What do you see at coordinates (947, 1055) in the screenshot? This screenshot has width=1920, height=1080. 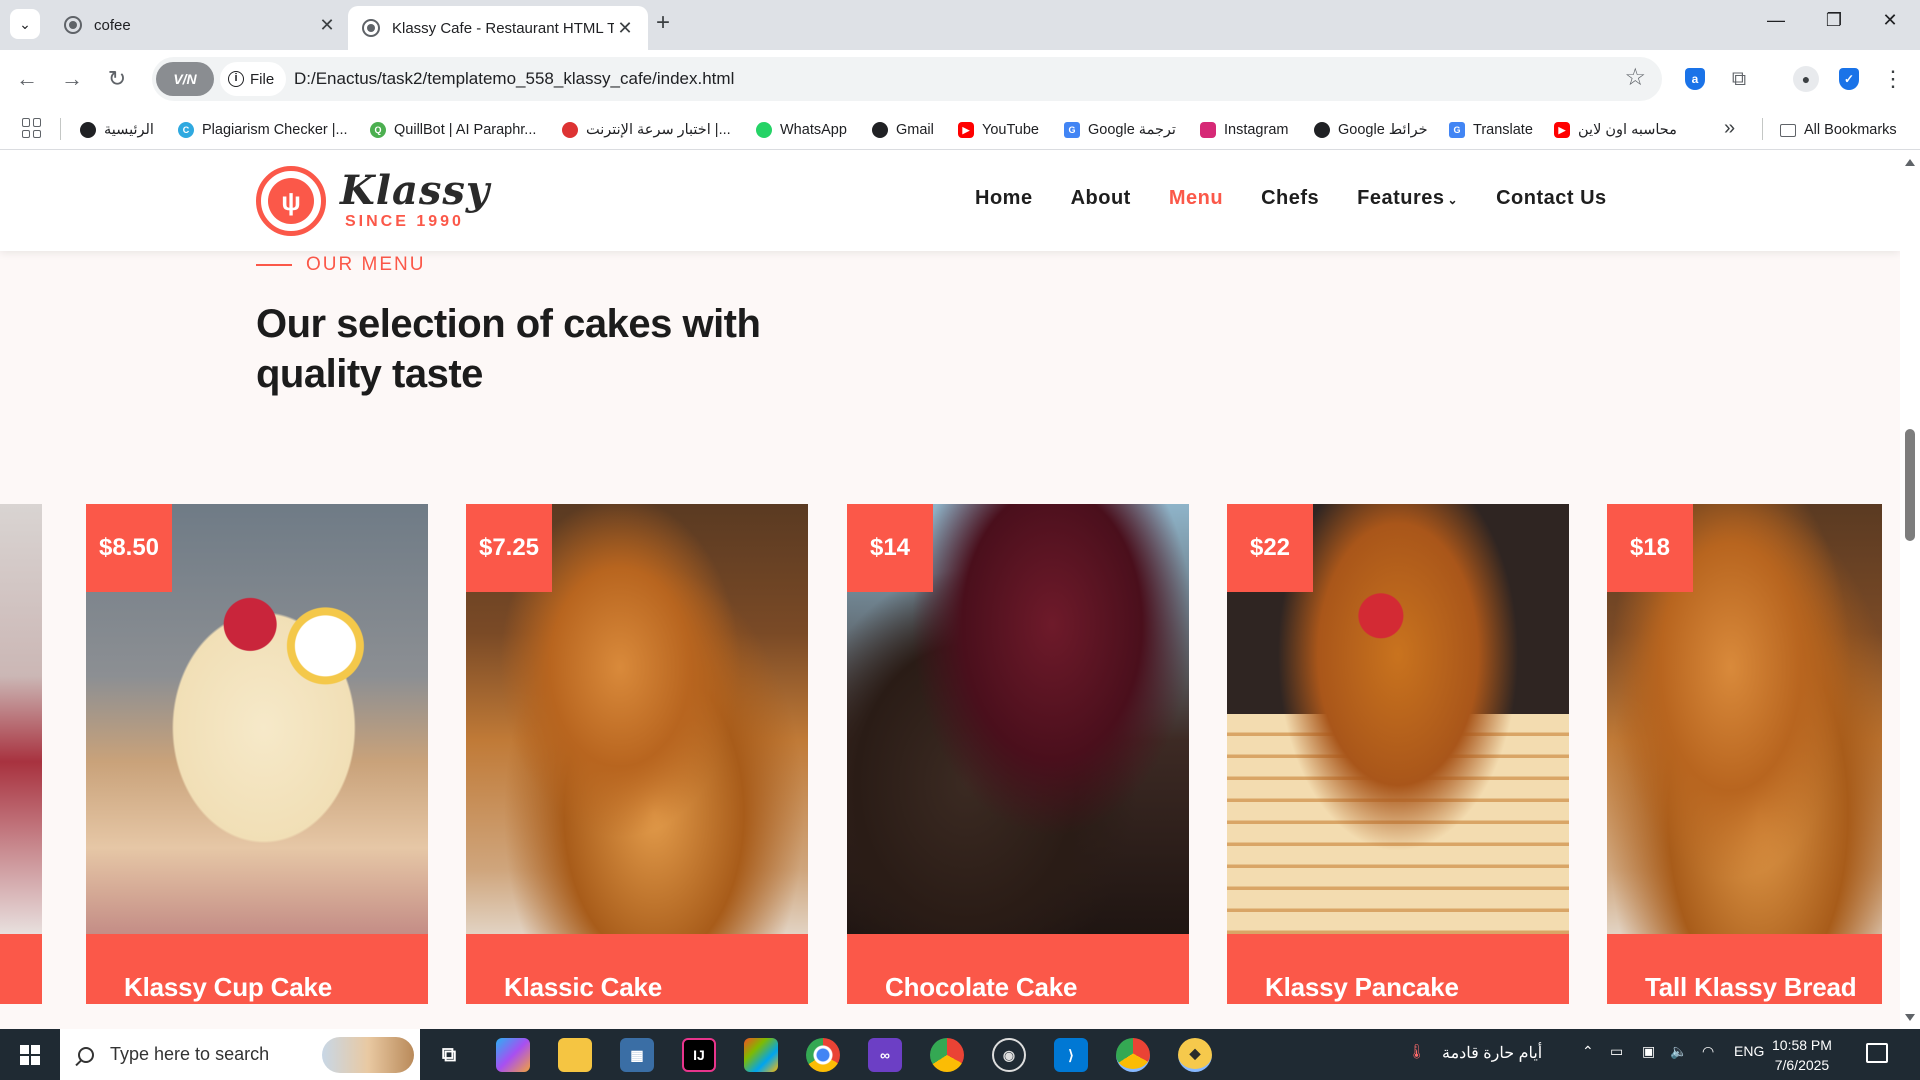 I see `chrome-icon` at bounding box center [947, 1055].